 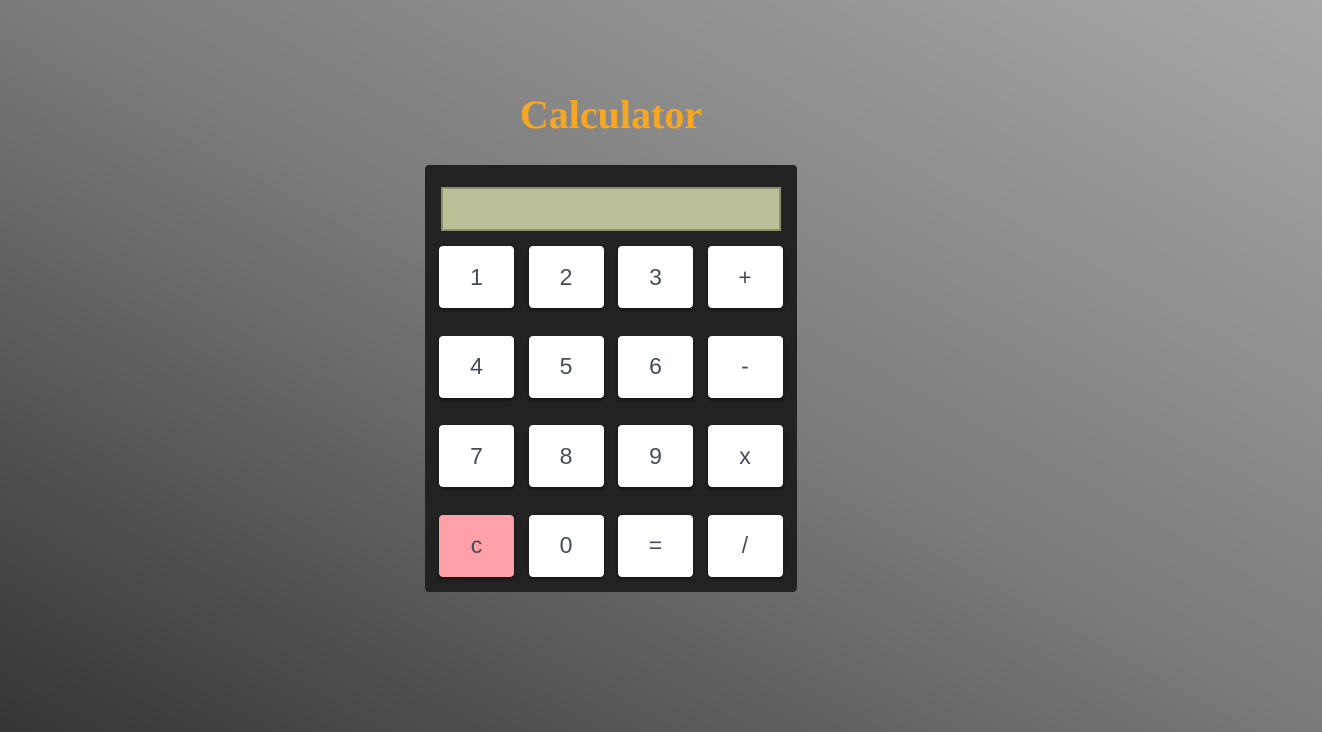 What do you see at coordinates (476, 366) in the screenshot?
I see `key-4: 4` at bounding box center [476, 366].